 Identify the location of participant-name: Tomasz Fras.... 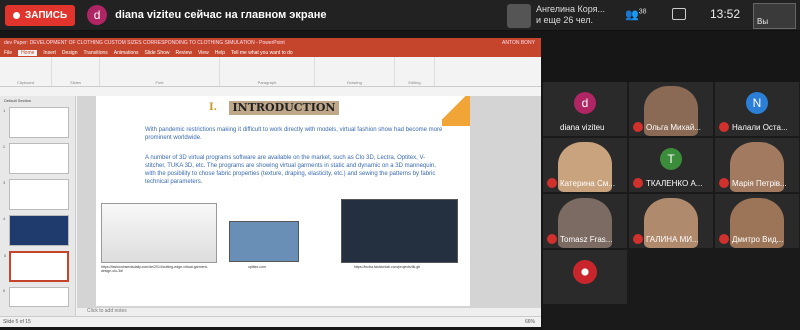
(586, 239).